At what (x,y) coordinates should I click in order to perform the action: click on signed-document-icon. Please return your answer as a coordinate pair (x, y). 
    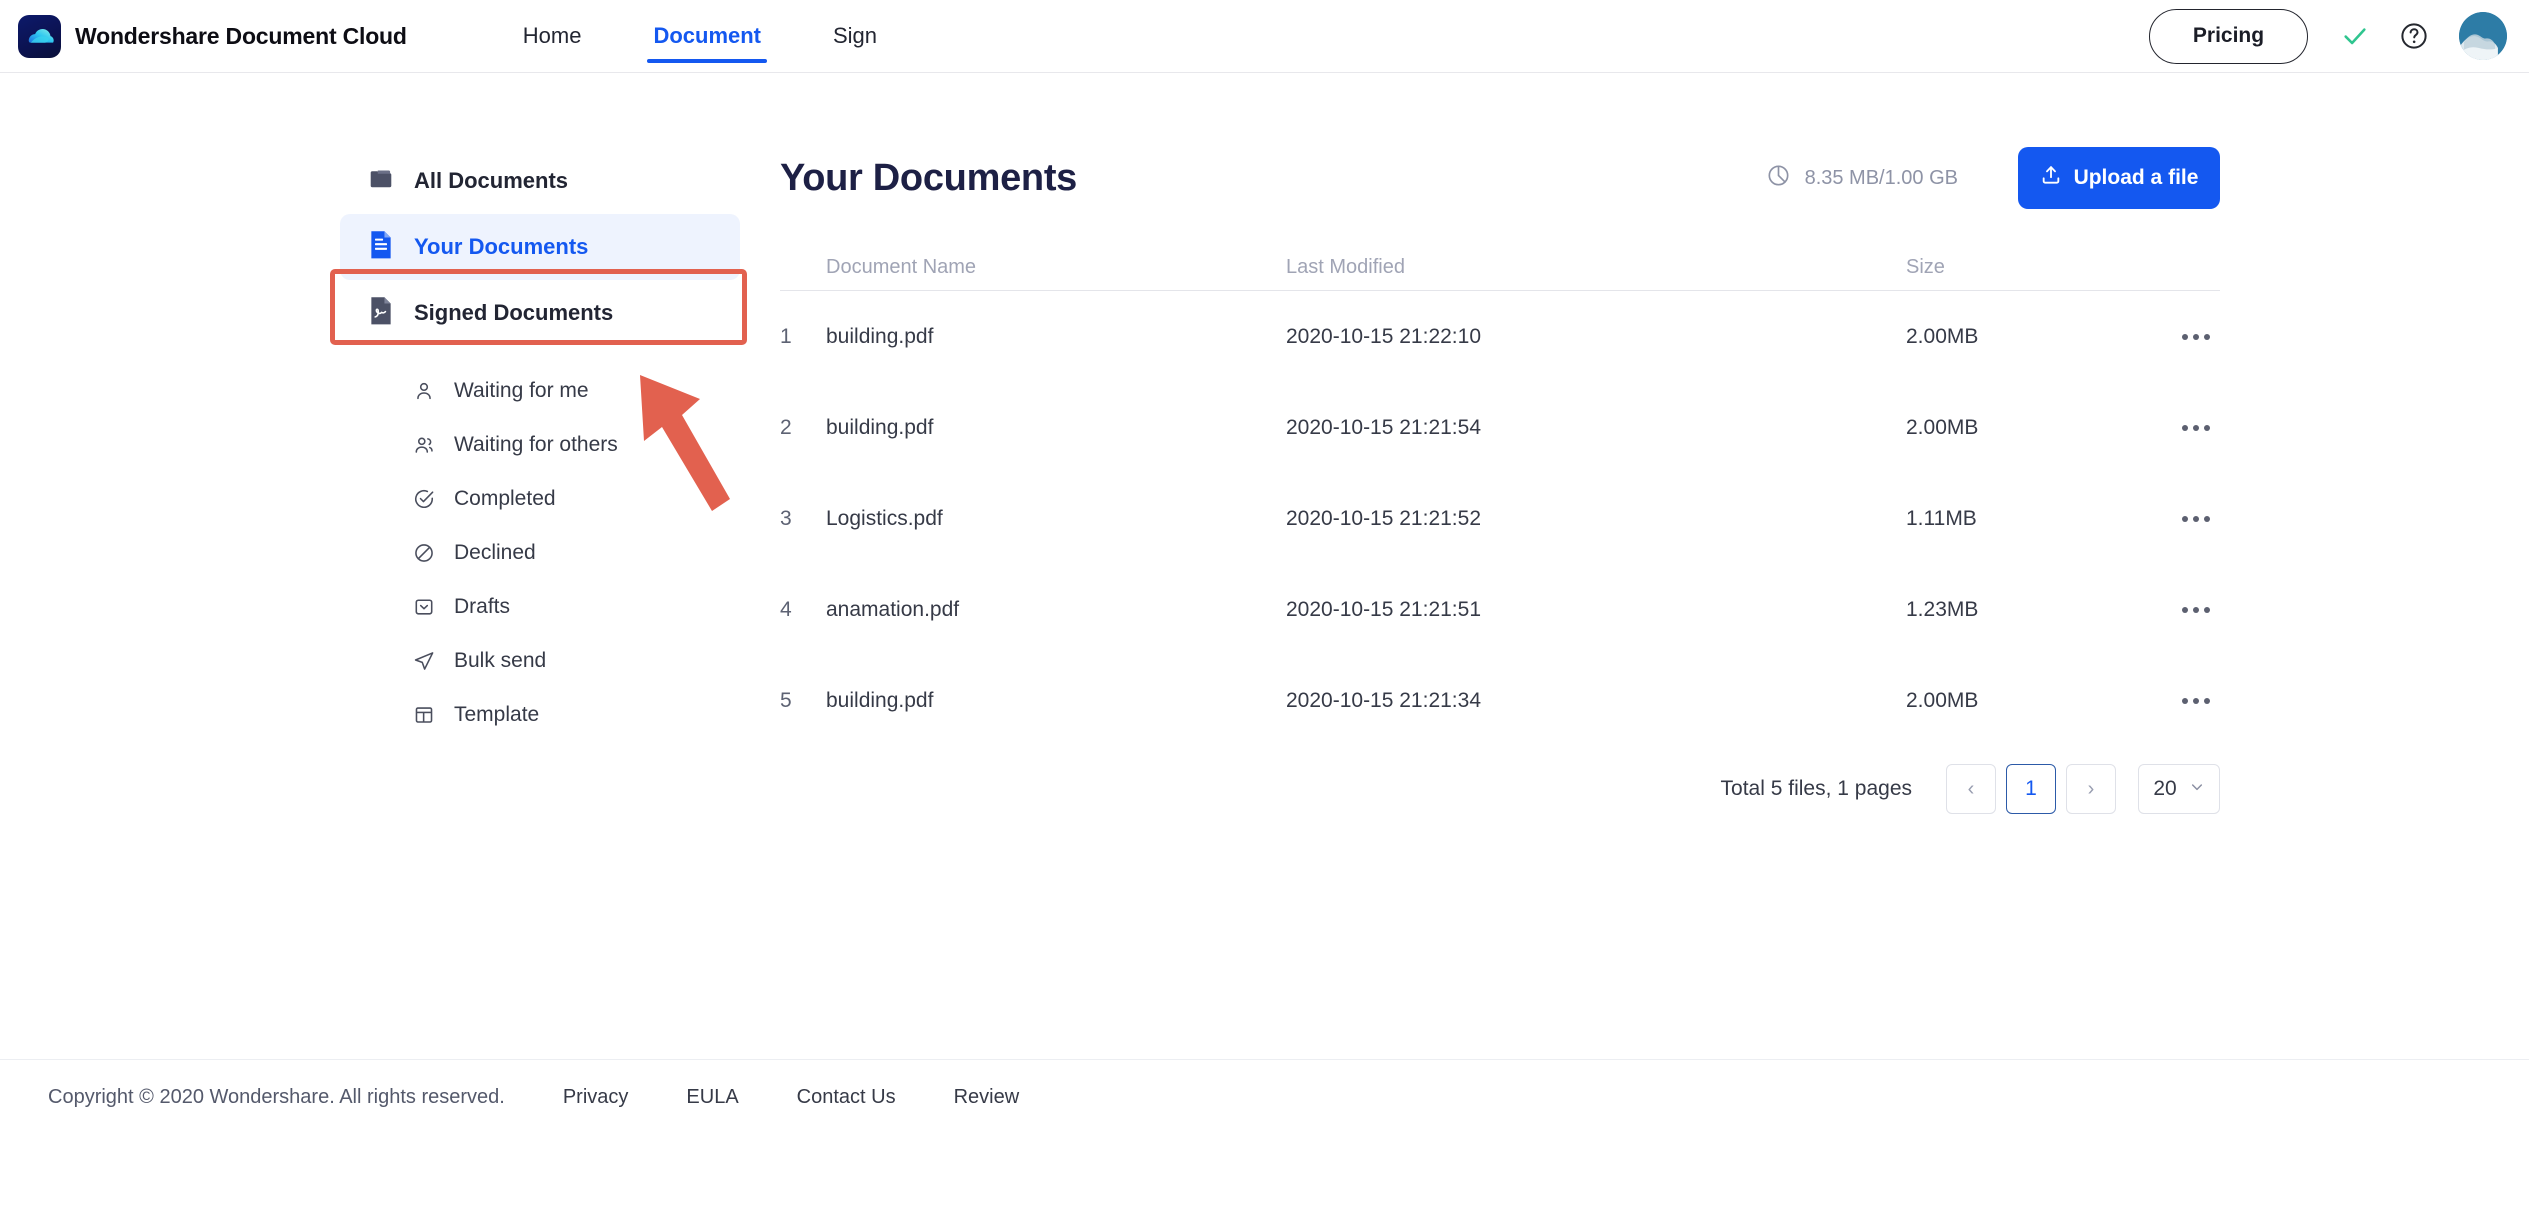
    Looking at the image, I should click on (381, 313).